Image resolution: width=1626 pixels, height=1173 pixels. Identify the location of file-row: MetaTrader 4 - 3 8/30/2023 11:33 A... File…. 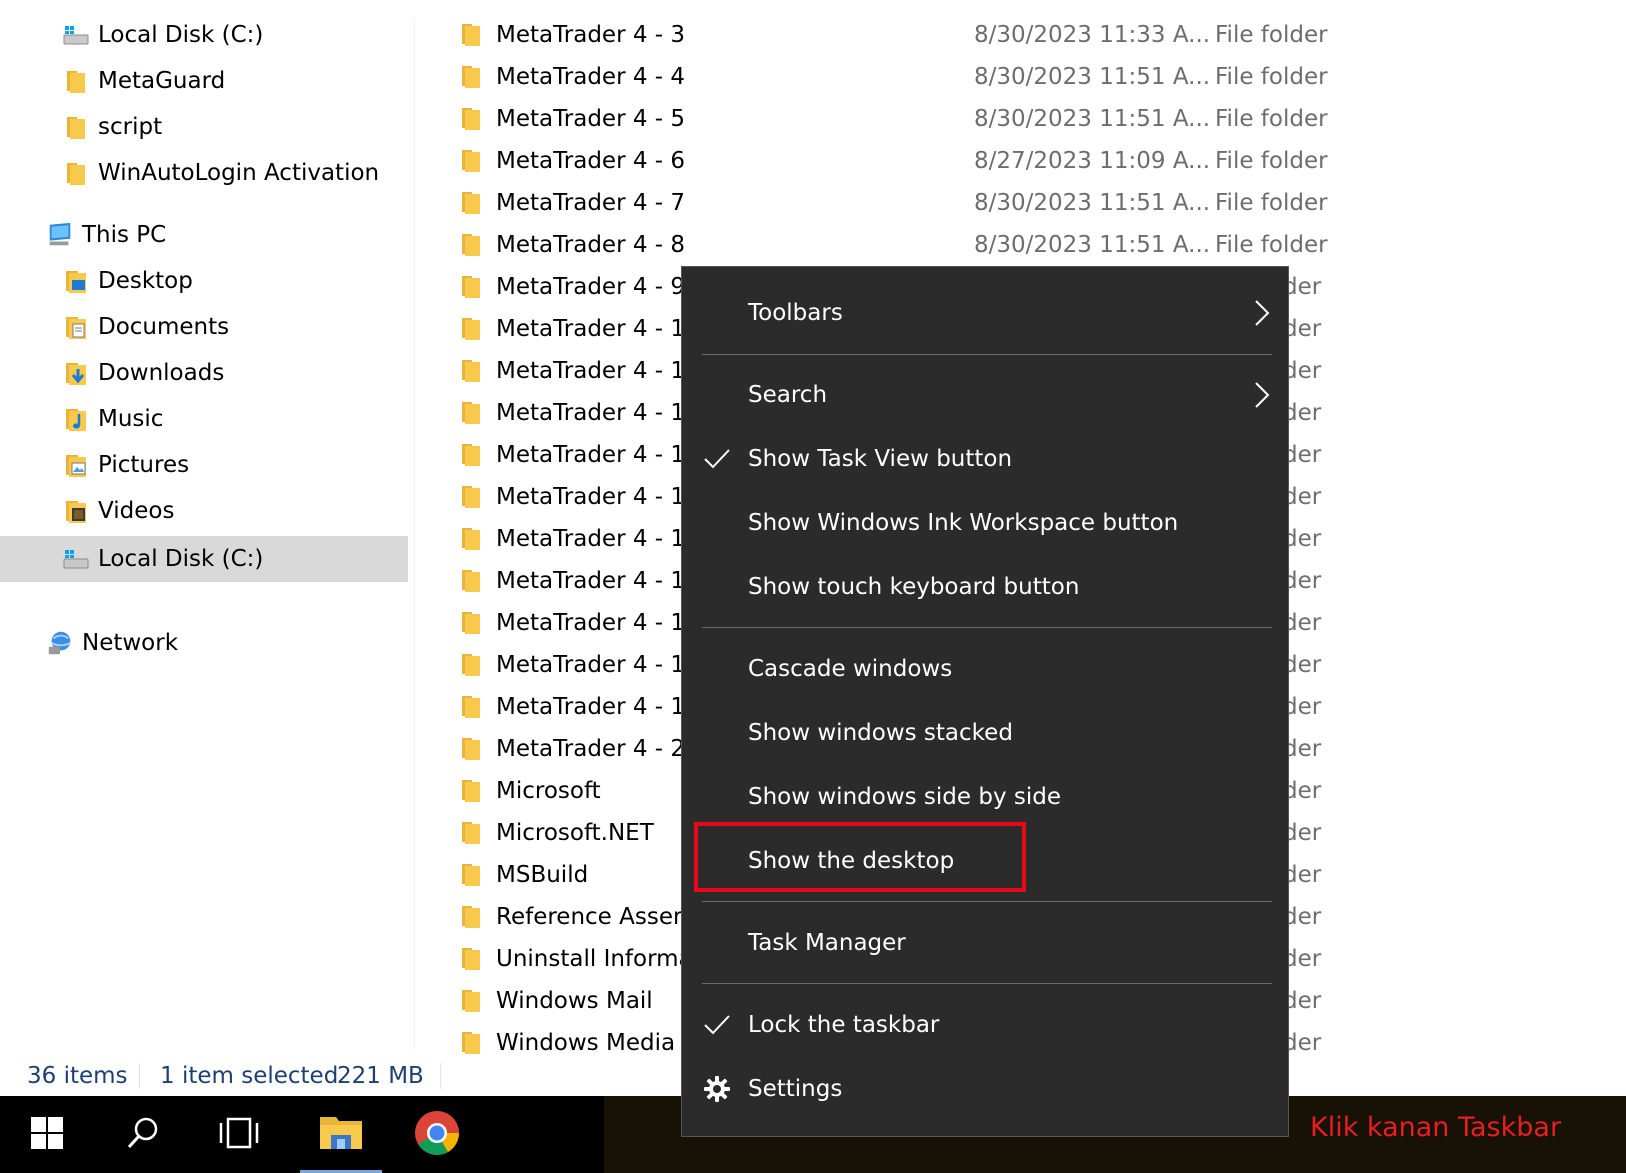
(1033, 35).